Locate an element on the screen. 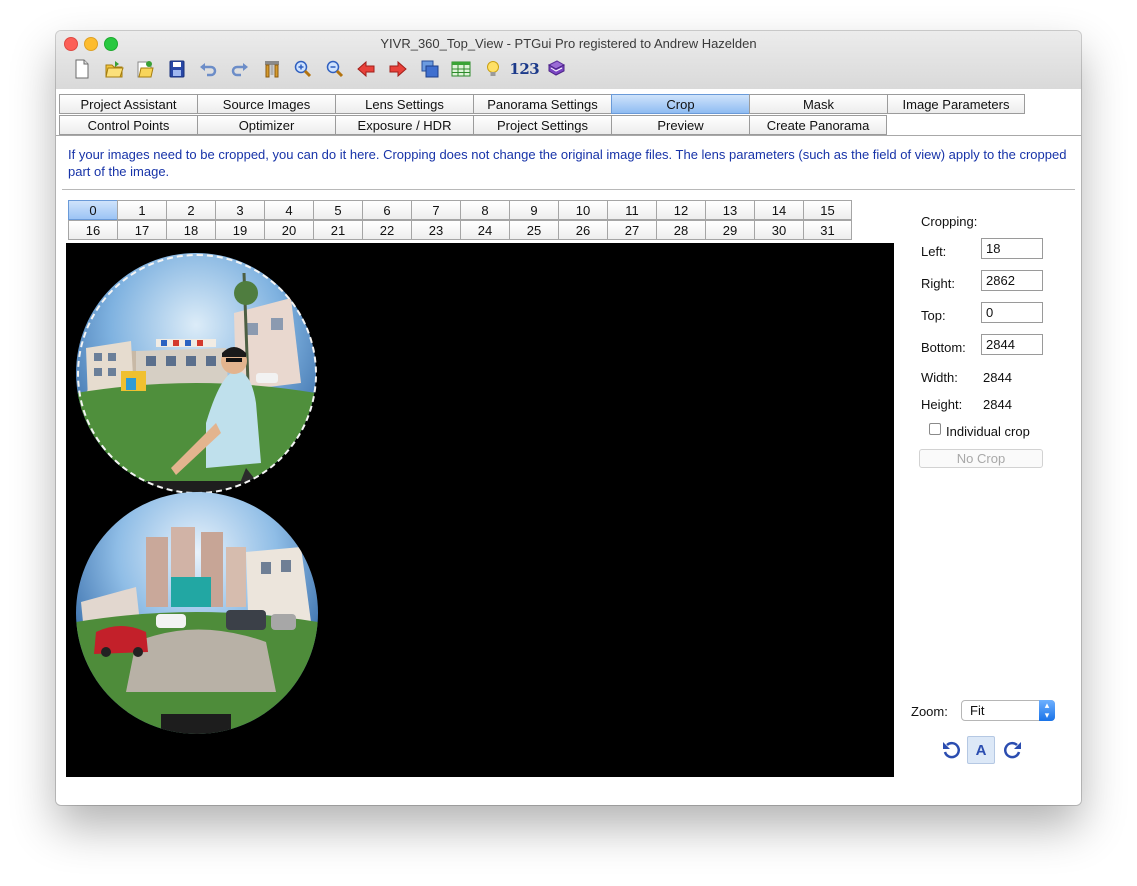 This screenshot has width=1137, height=886. image-number-button: 3 is located at coordinates (239, 210).